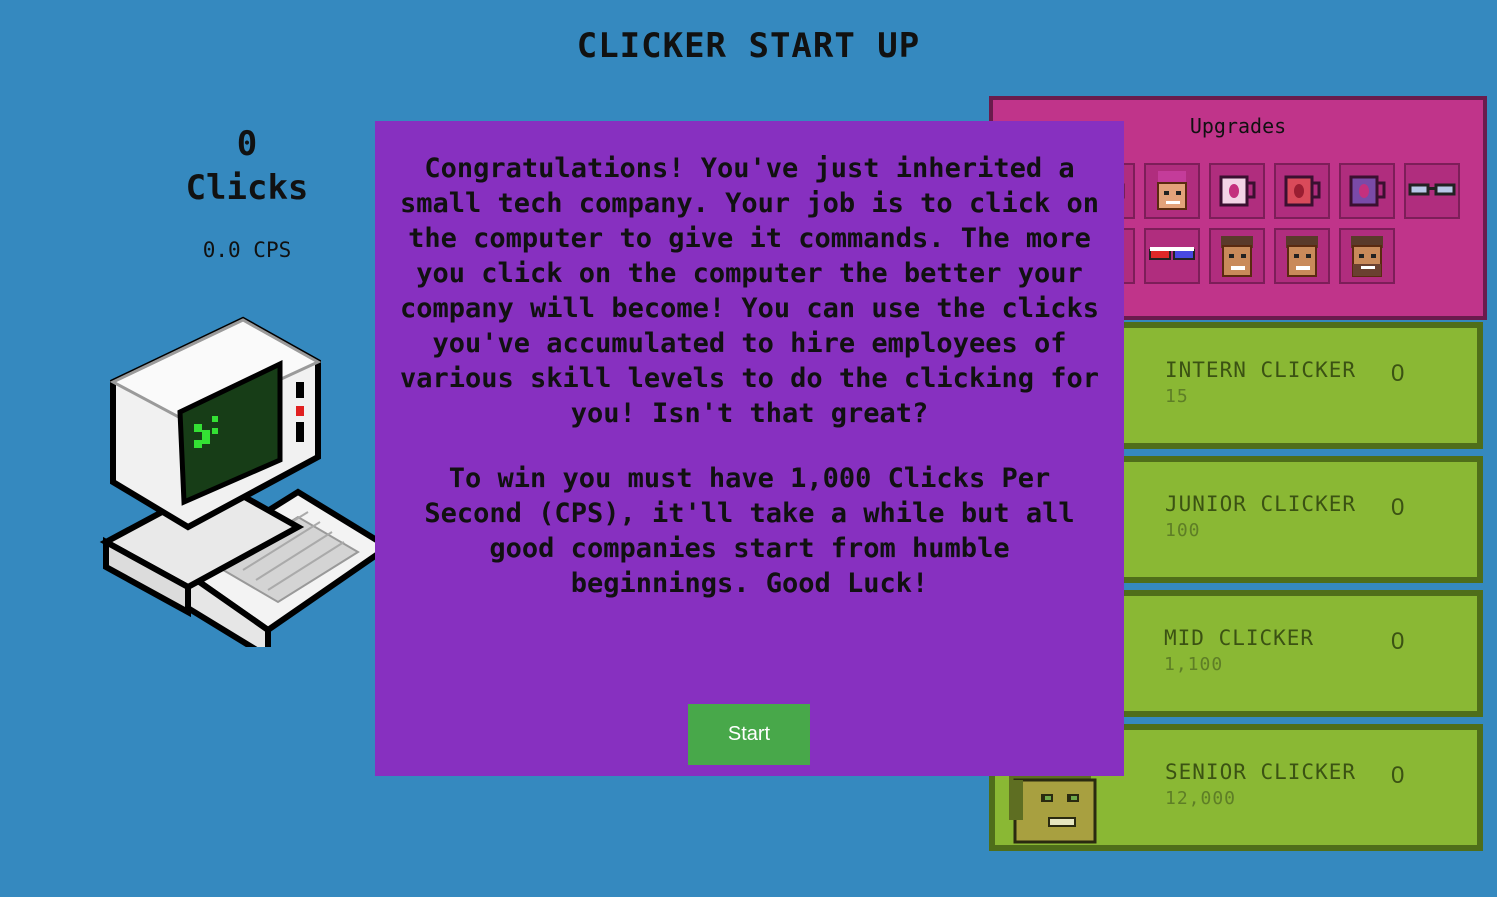 This screenshot has height=897, width=1497. I want to click on employee-cost: 15, so click(1177, 396).